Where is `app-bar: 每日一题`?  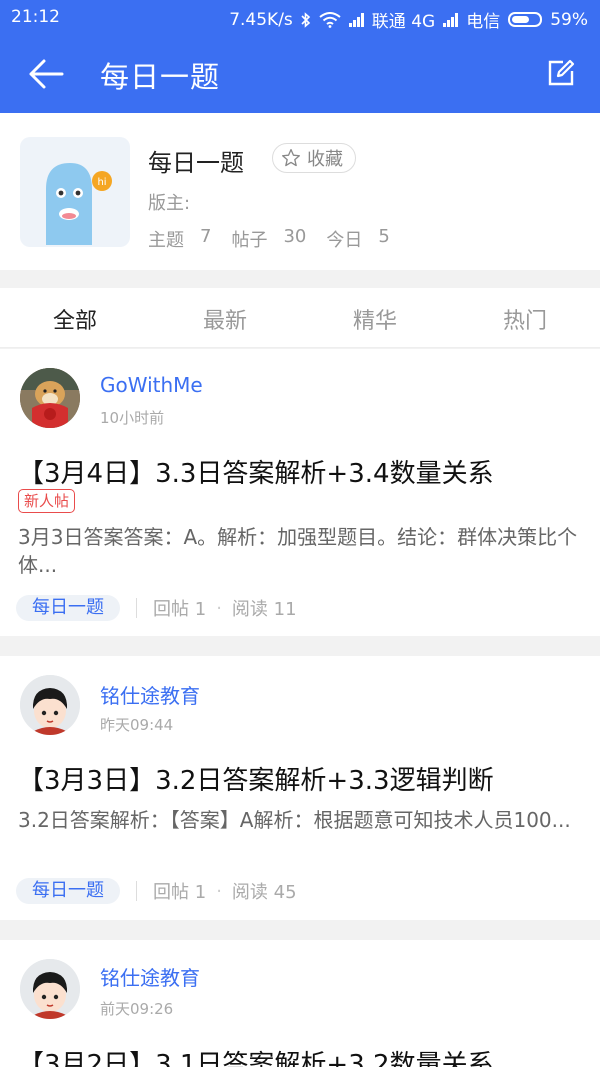
app-bar: 每日一题 is located at coordinates (300, 74).